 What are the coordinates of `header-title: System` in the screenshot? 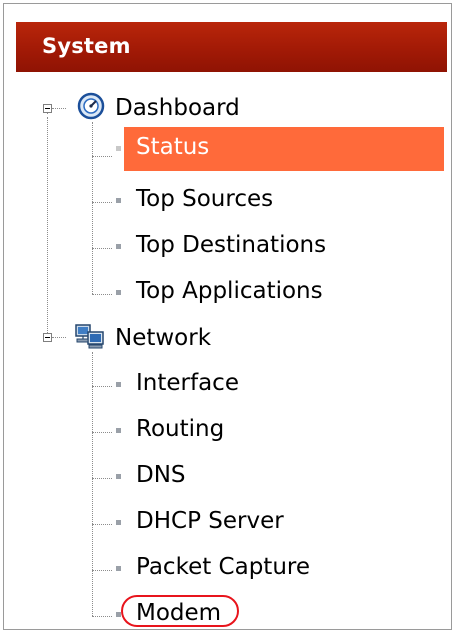 It's located at (86, 46).